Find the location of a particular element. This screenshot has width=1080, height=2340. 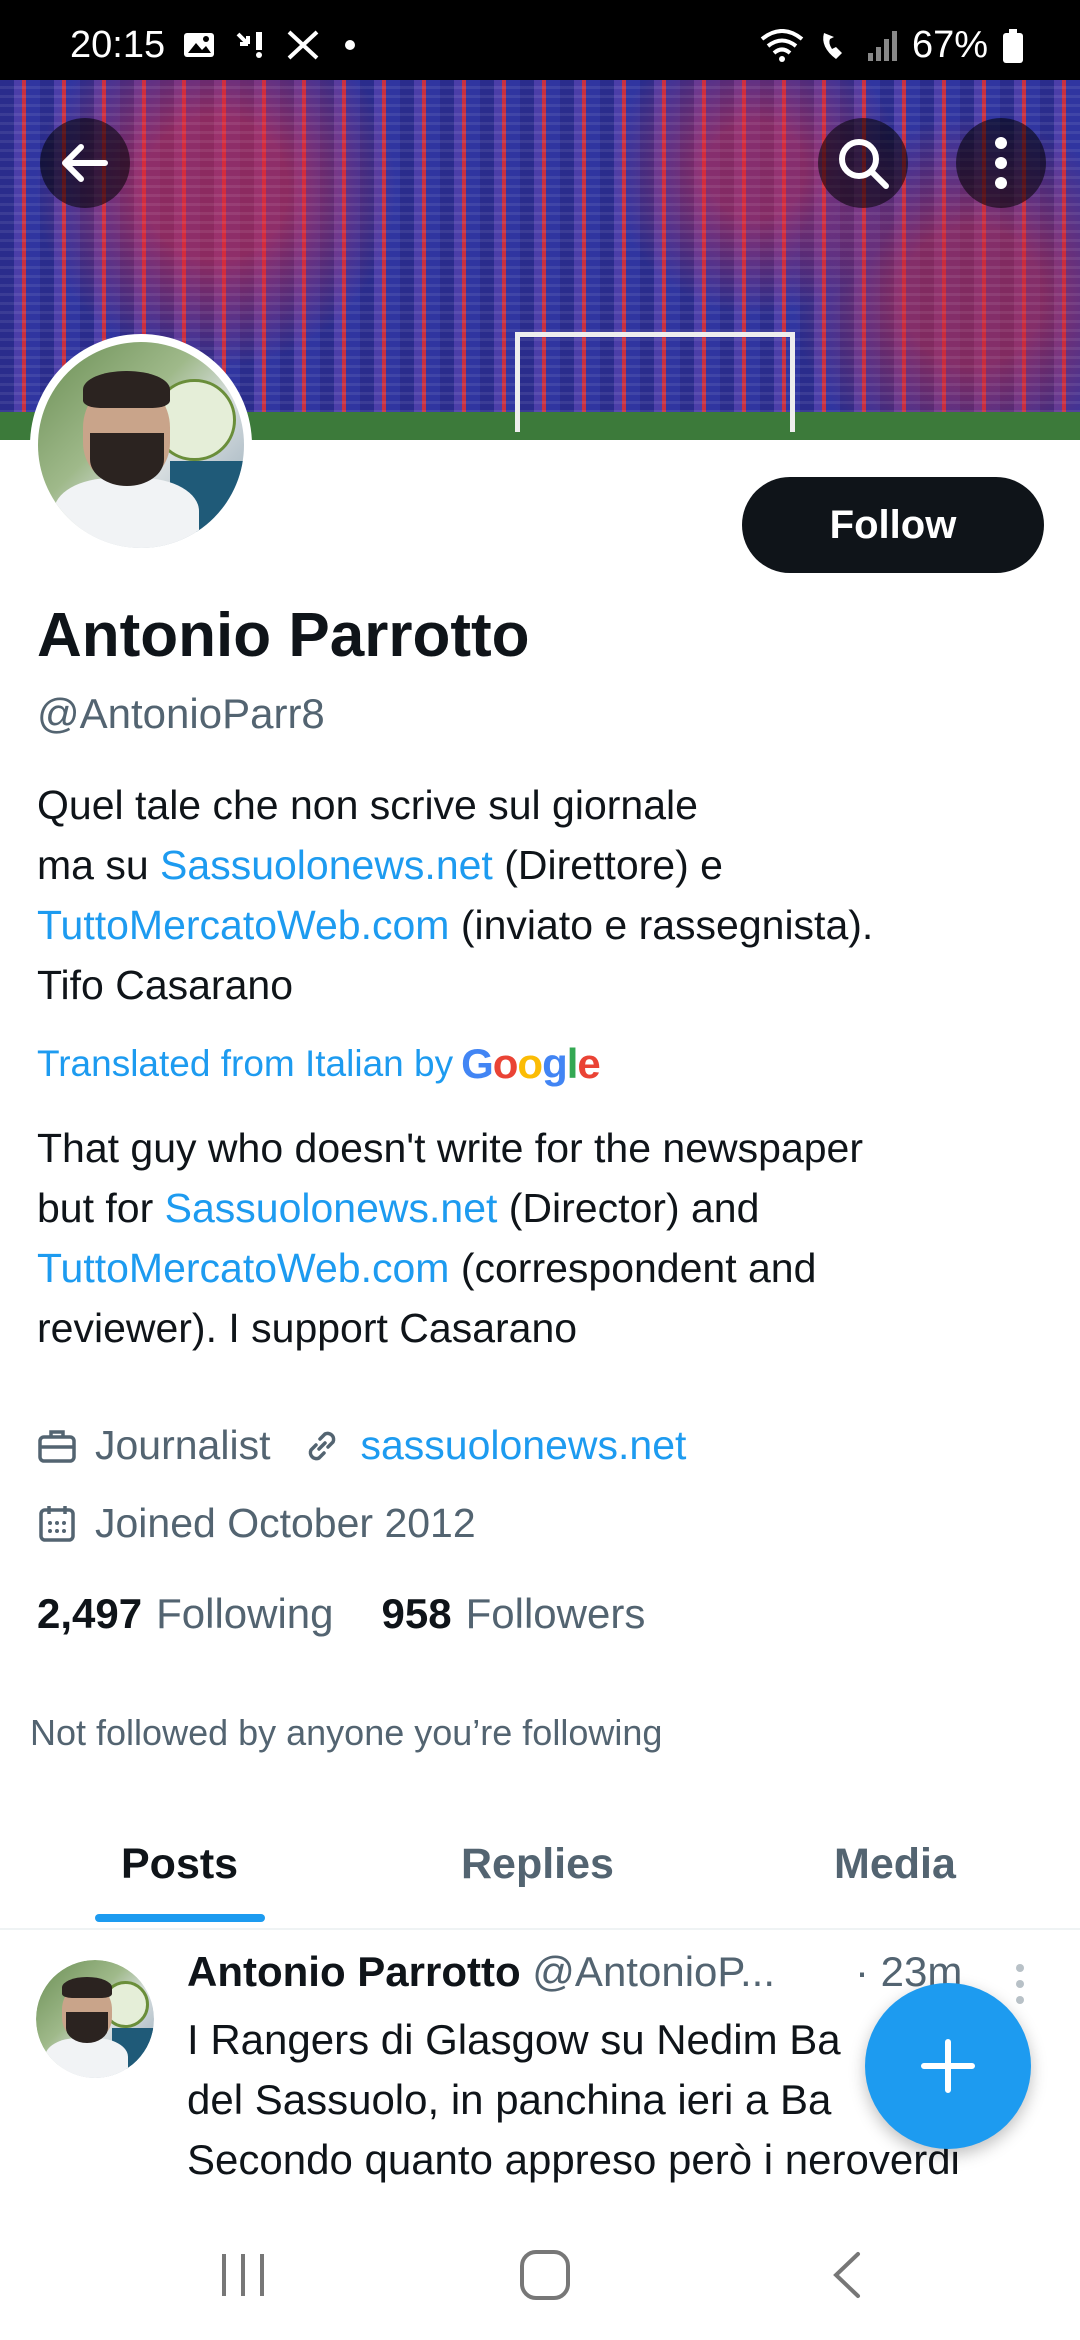

profile-meta-row: Journalist sassuolonews.net is located at coordinates (361, 1445).